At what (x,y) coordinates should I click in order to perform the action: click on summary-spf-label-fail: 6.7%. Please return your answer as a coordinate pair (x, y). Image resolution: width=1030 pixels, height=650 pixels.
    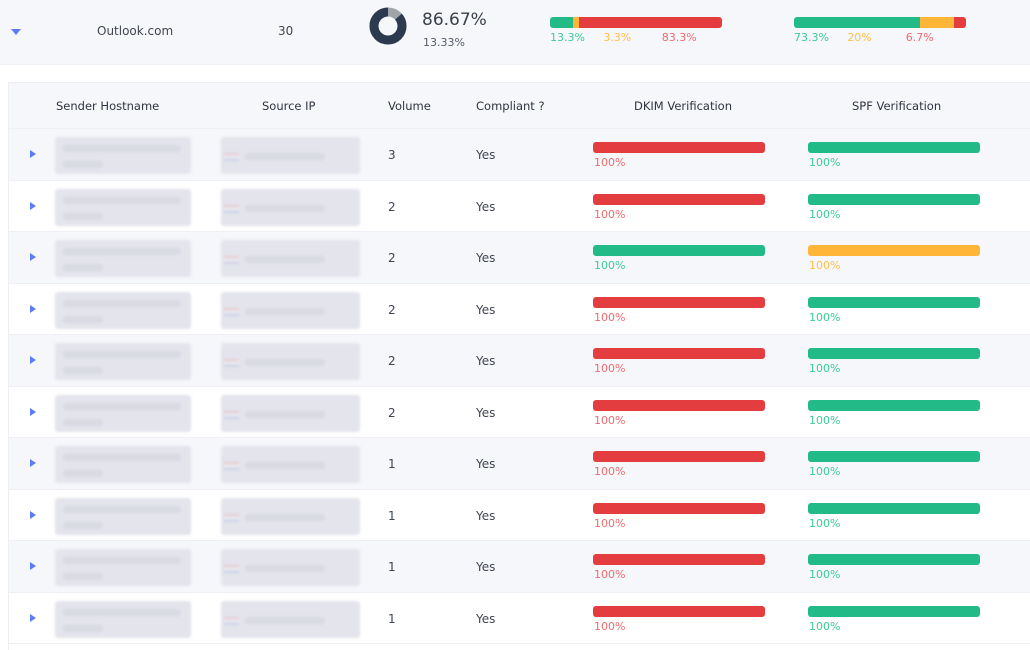
    Looking at the image, I should click on (919, 37).